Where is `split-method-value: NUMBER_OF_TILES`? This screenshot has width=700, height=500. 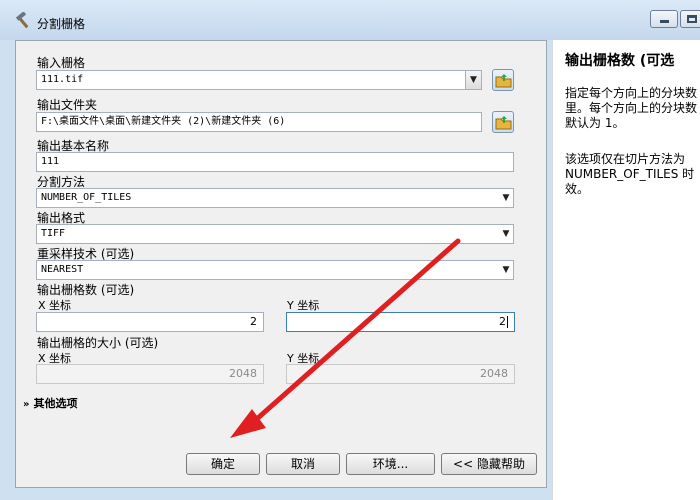 split-method-value: NUMBER_OF_TILES is located at coordinates (86, 197).